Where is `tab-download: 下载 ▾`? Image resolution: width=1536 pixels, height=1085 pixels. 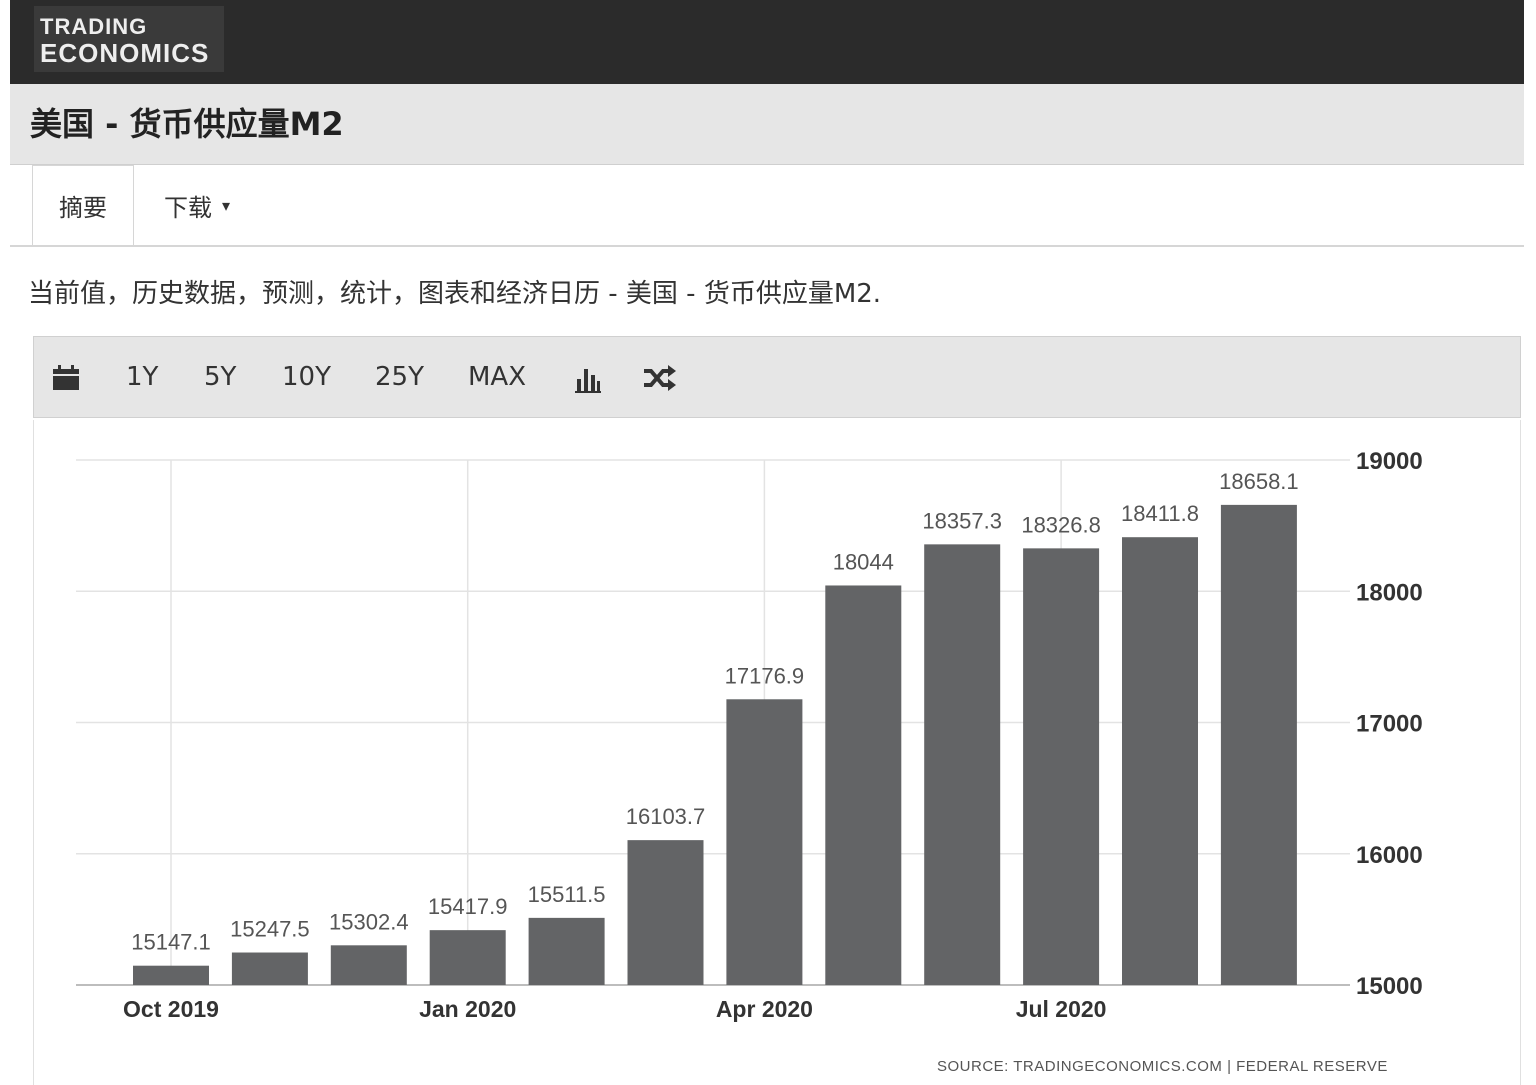
tab-download: 下载 ▾ is located at coordinates (197, 205).